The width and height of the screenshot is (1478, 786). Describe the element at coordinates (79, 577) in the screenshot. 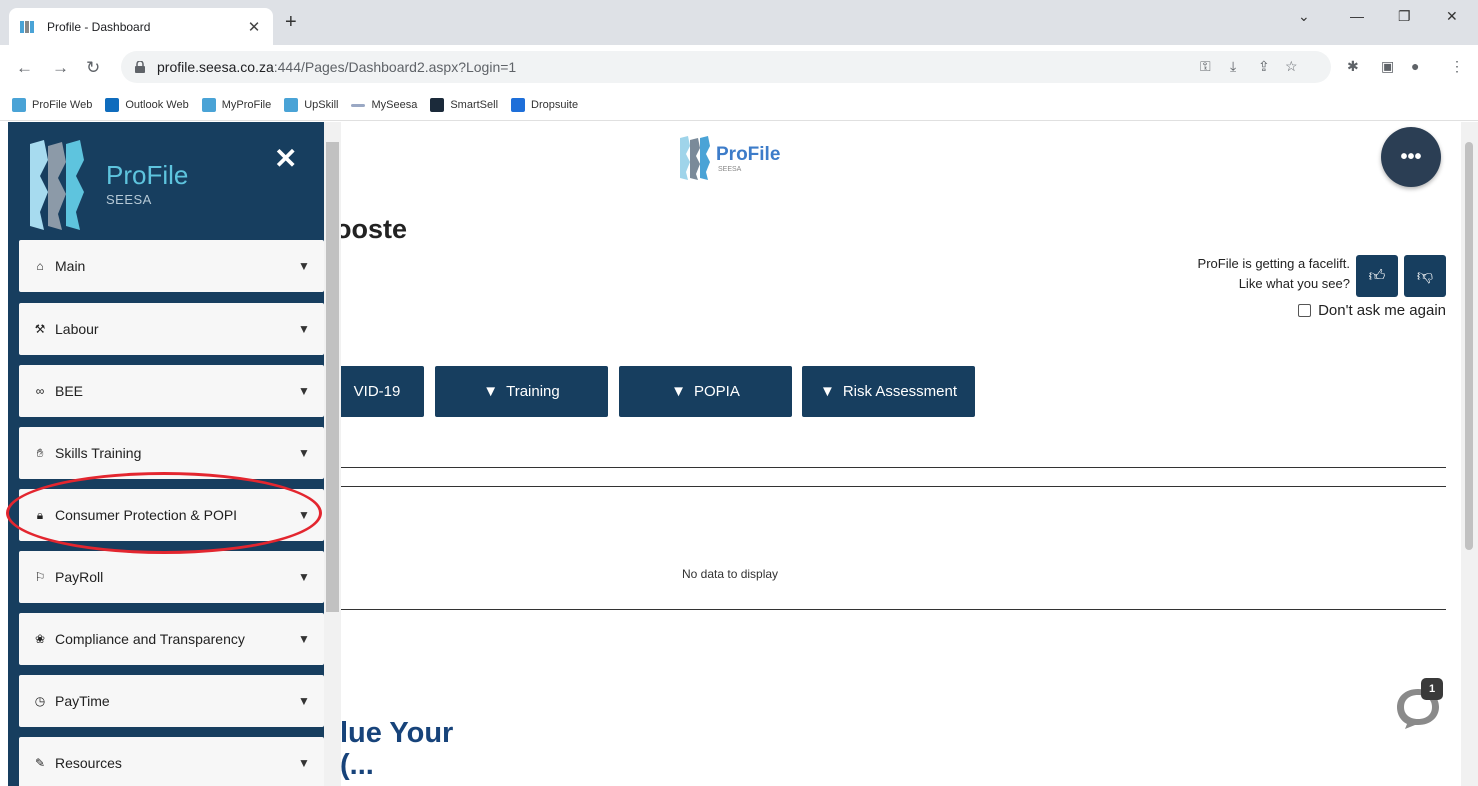

I see `sidebar-item-label: PayRoll` at that location.